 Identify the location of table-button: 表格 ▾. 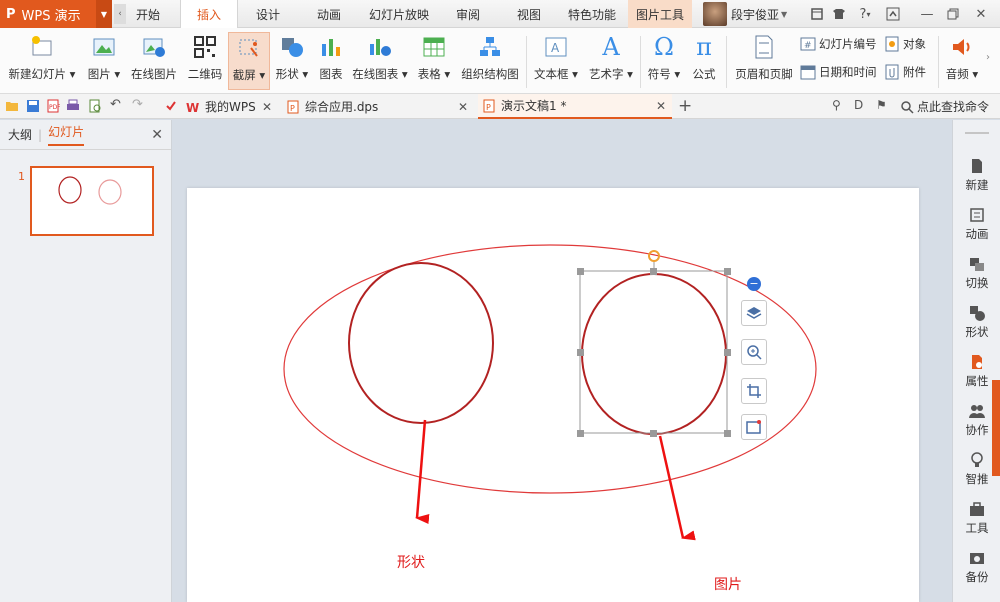
(434, 61).